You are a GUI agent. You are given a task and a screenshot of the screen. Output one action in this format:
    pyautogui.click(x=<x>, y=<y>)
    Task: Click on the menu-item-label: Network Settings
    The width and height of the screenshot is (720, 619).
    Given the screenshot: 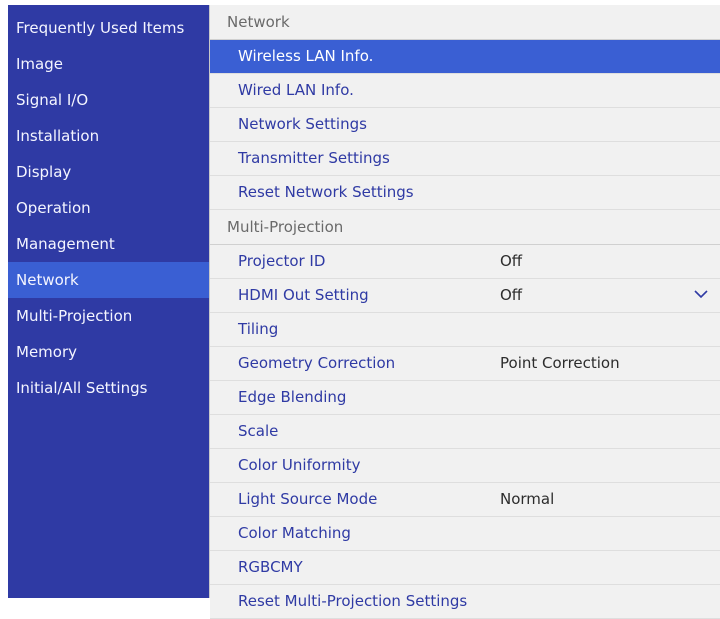 What is the action you would take?
    pyautogui.click(x=302, y=124)
    